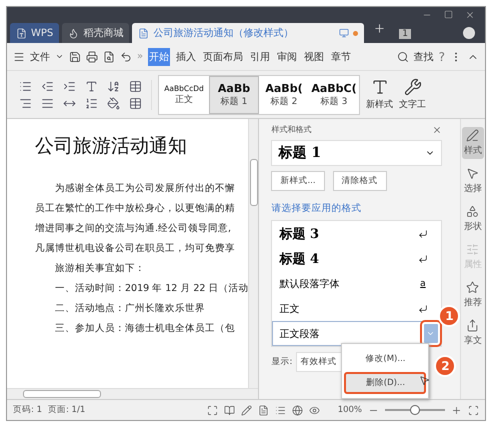 This screenshot has height=423, width=495. Describe the element at coordinates (314, 57) in the screenshot. I see `ribbon-tab: 视图` at that location.